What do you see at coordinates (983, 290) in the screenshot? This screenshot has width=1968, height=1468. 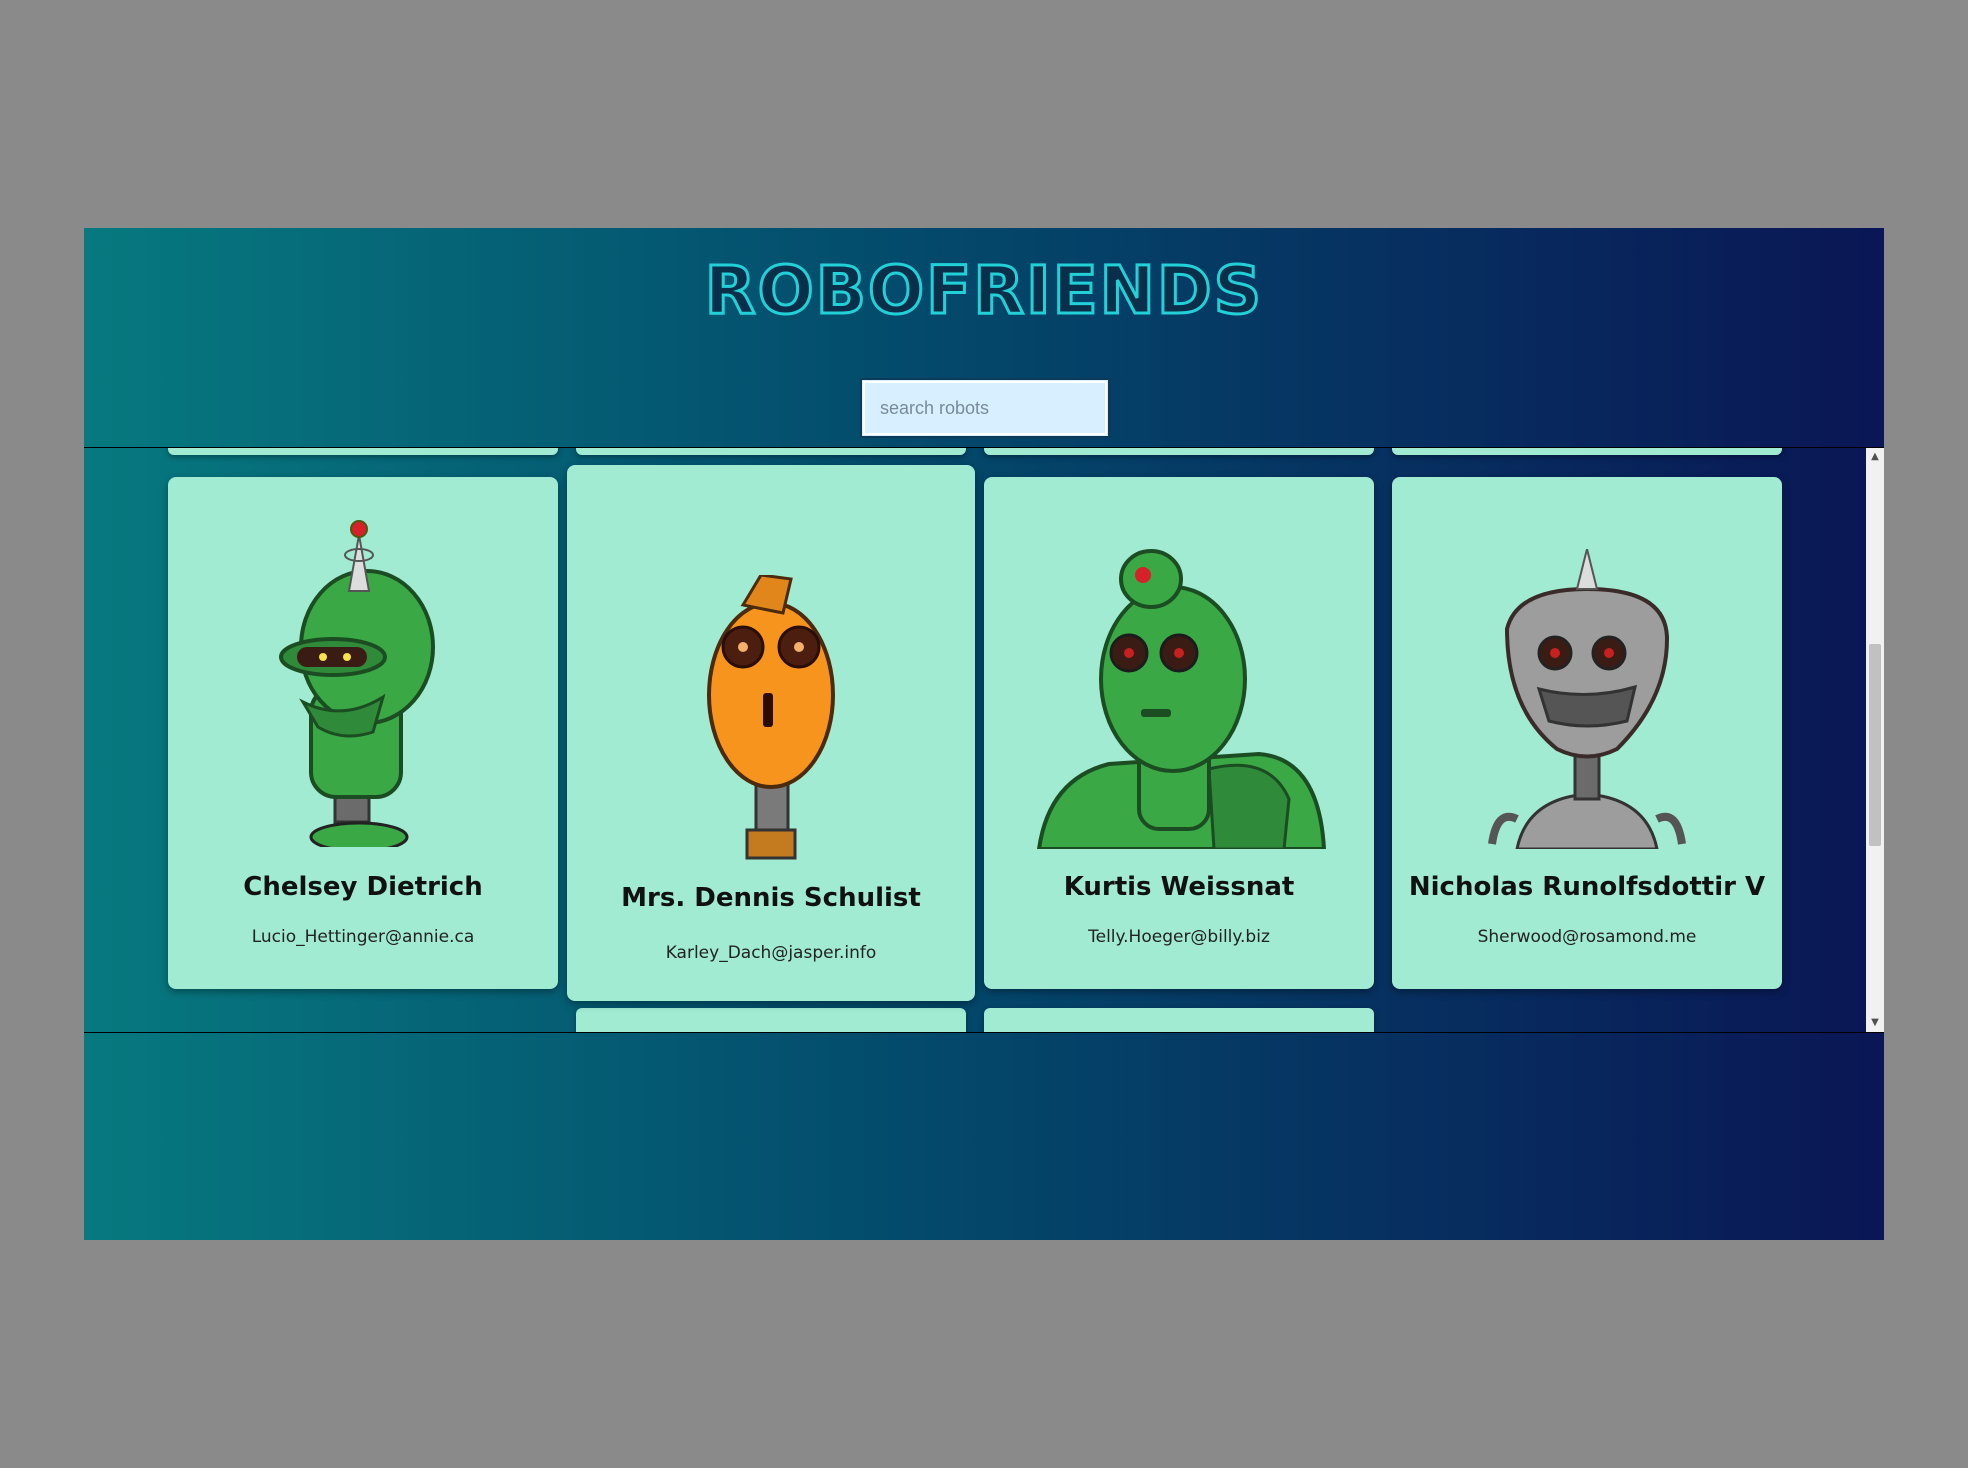 I see `page-title: ROBOFRIENDS` at bounding box center [983, 290].